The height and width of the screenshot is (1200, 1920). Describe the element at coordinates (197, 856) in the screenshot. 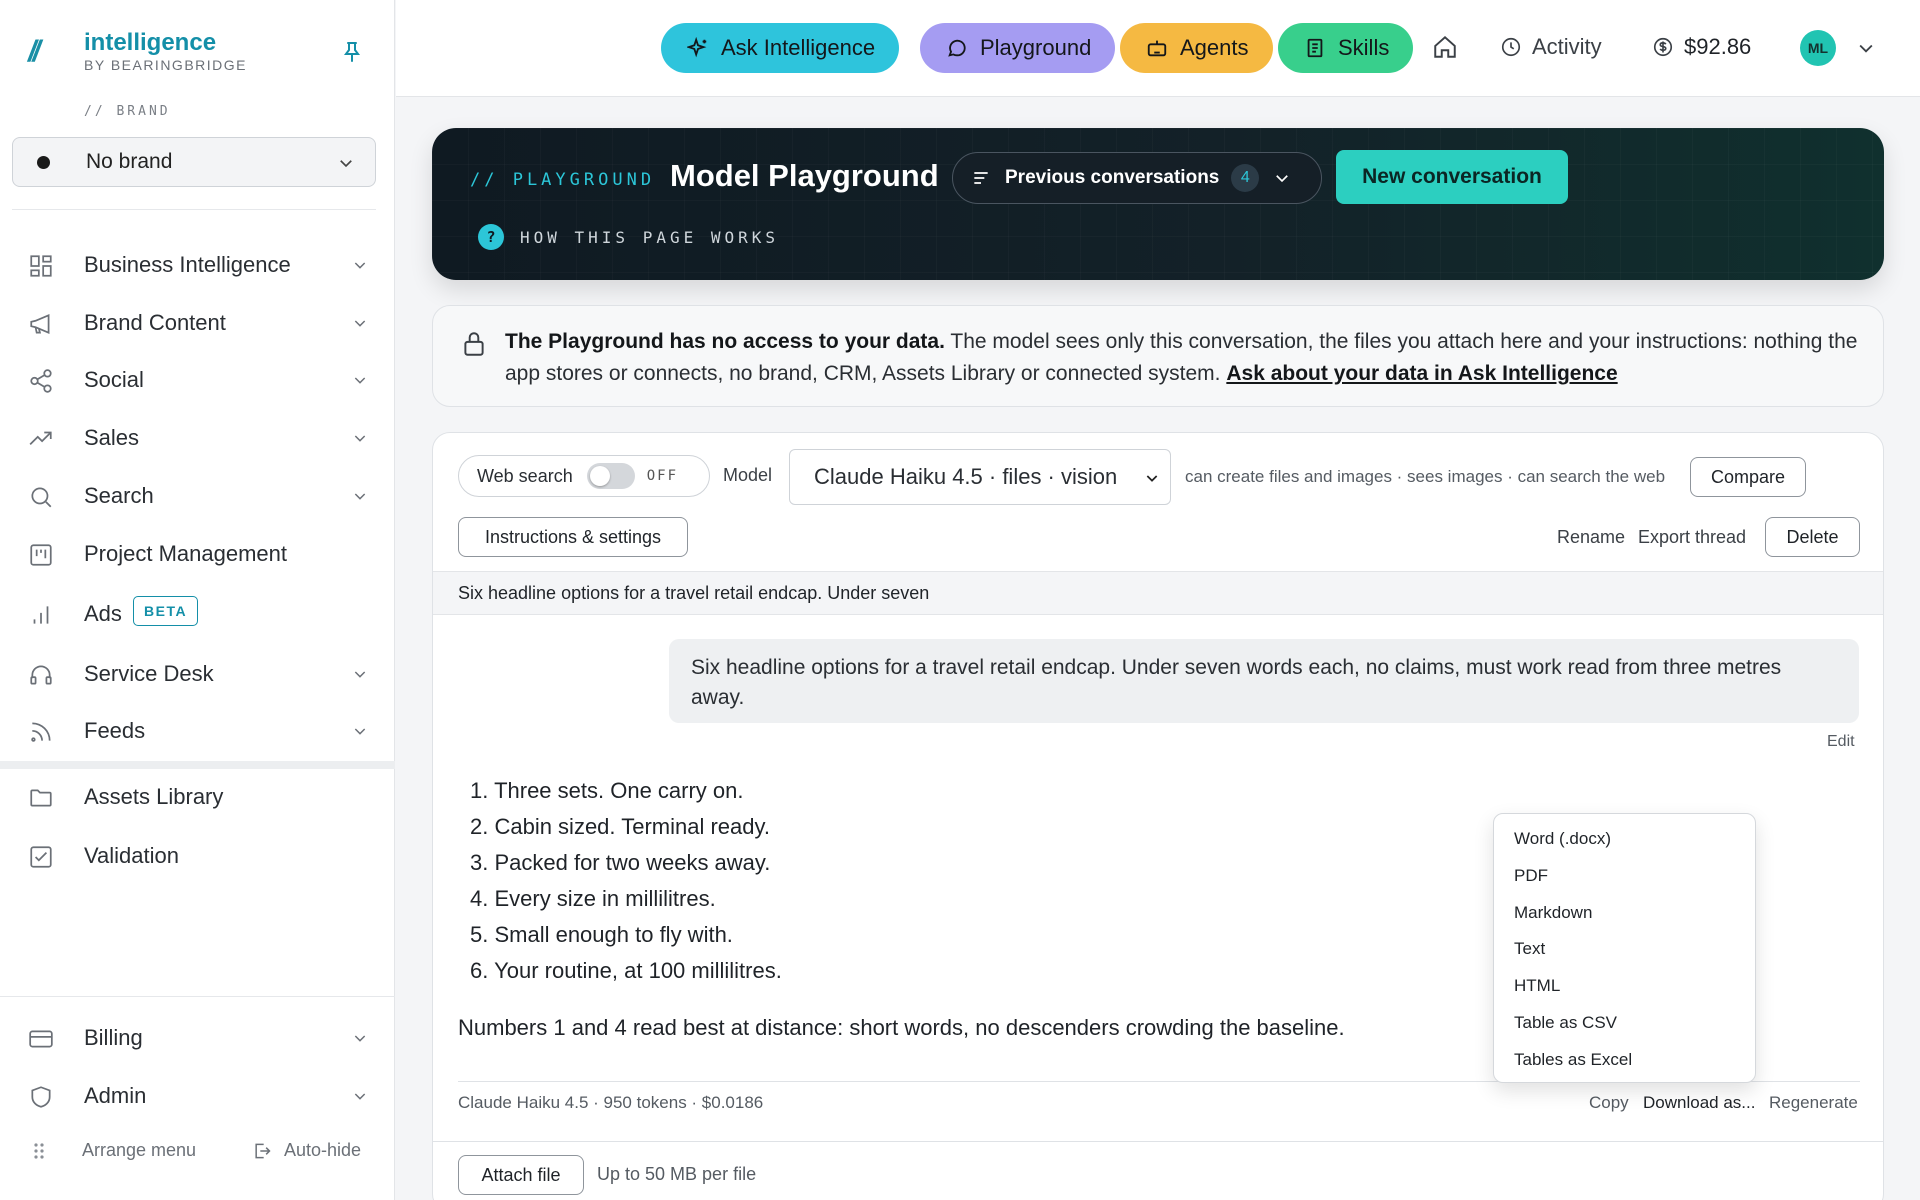

I see `sidebar-item-validation: Validation` at that location.